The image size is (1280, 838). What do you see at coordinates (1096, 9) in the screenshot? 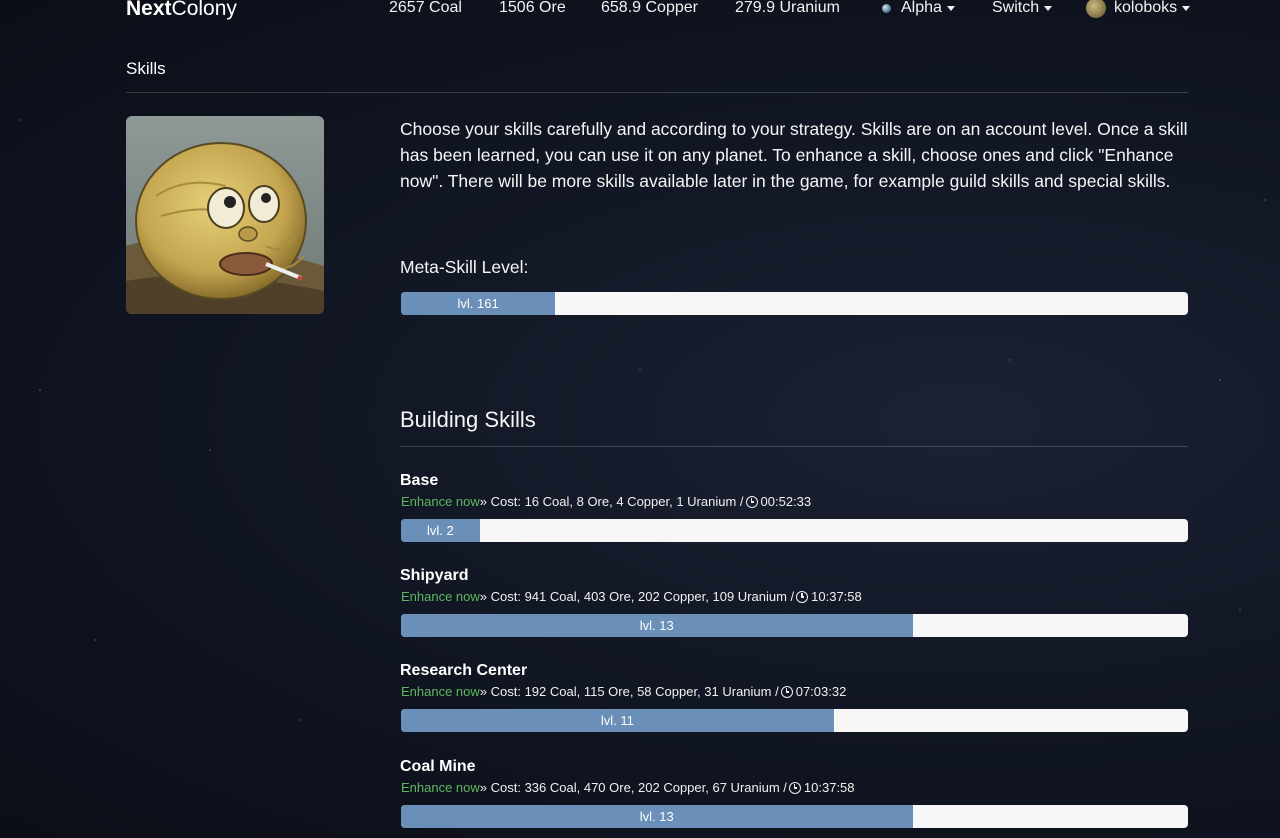
I see `user-avatar-icon` at bounding box center [1096, 9].